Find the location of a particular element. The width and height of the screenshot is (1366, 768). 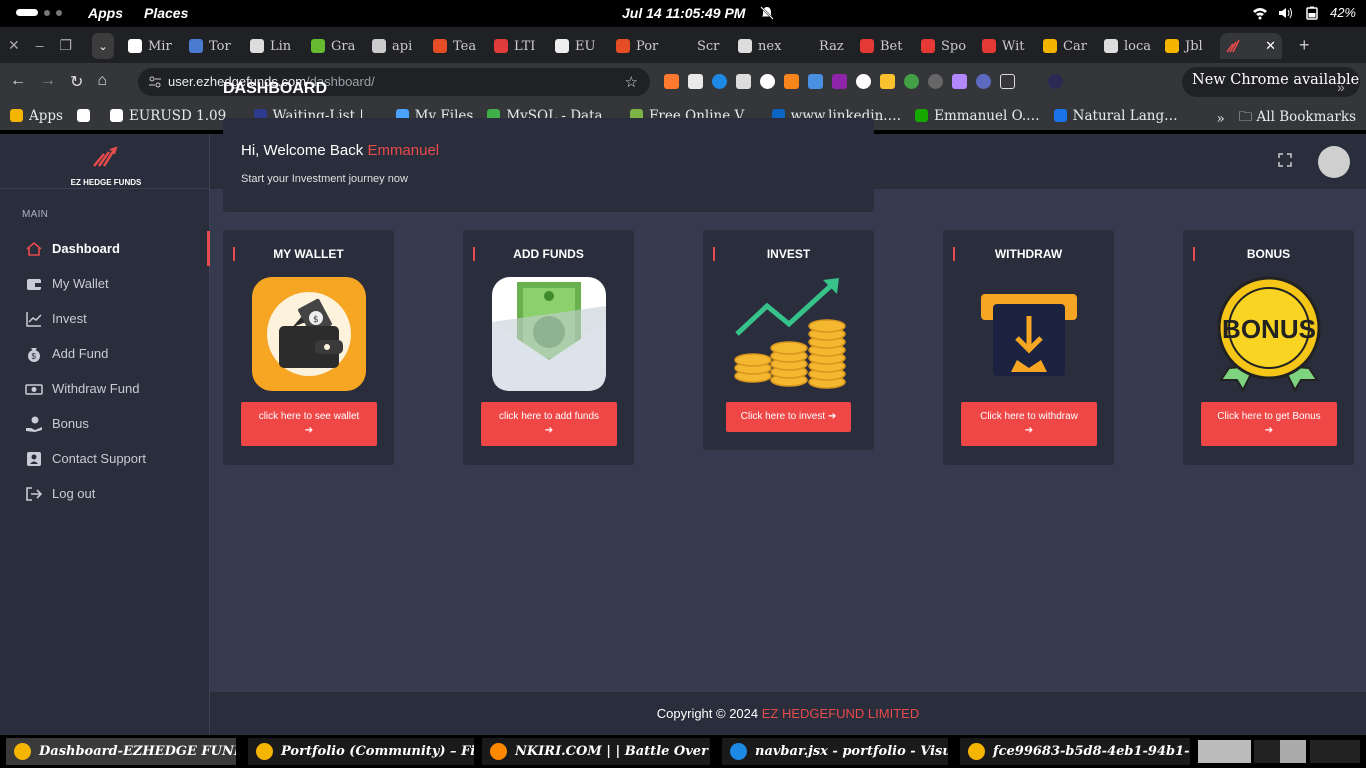

see-wallet-button: click here to see wallet ➔ is located at coordinates (309, 424).